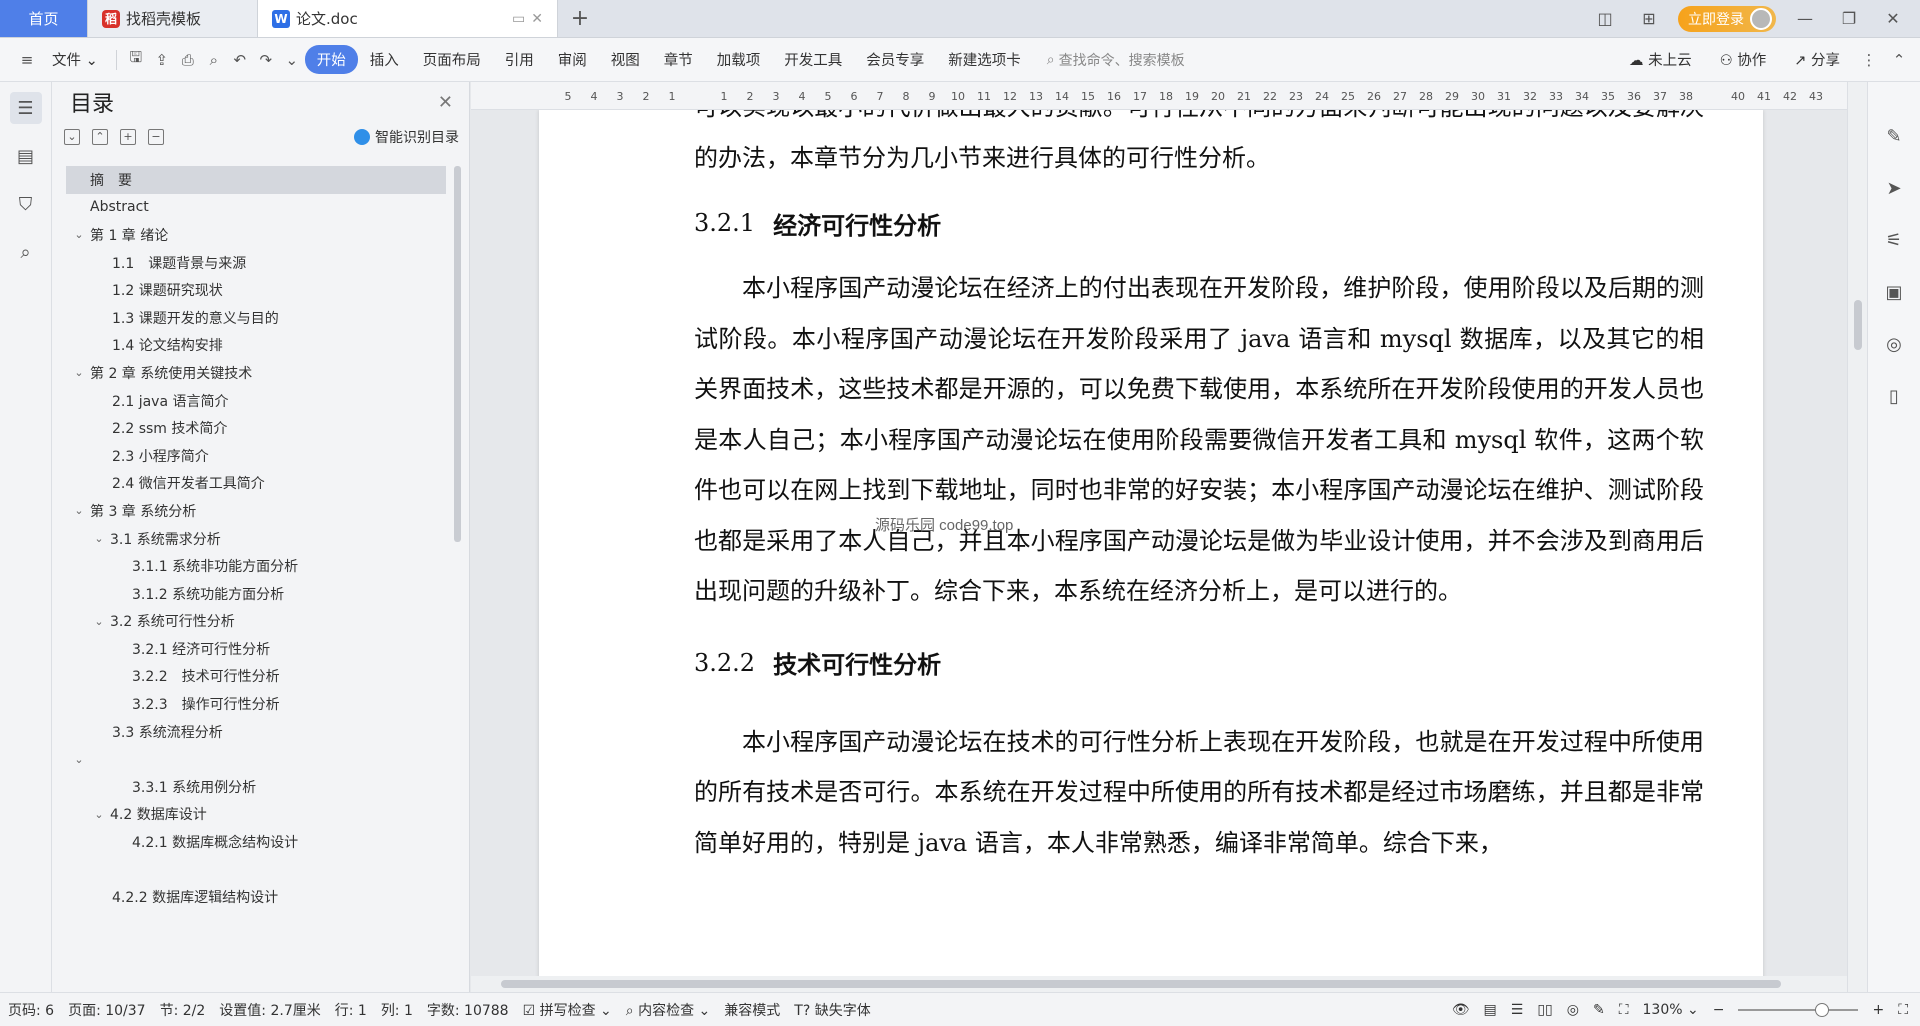 The image size is (1920, 1026). What do you see at coordinates (256, 208) in the screenshot?
I see `toc-item: Abstract` at bounding box center [256, 208].